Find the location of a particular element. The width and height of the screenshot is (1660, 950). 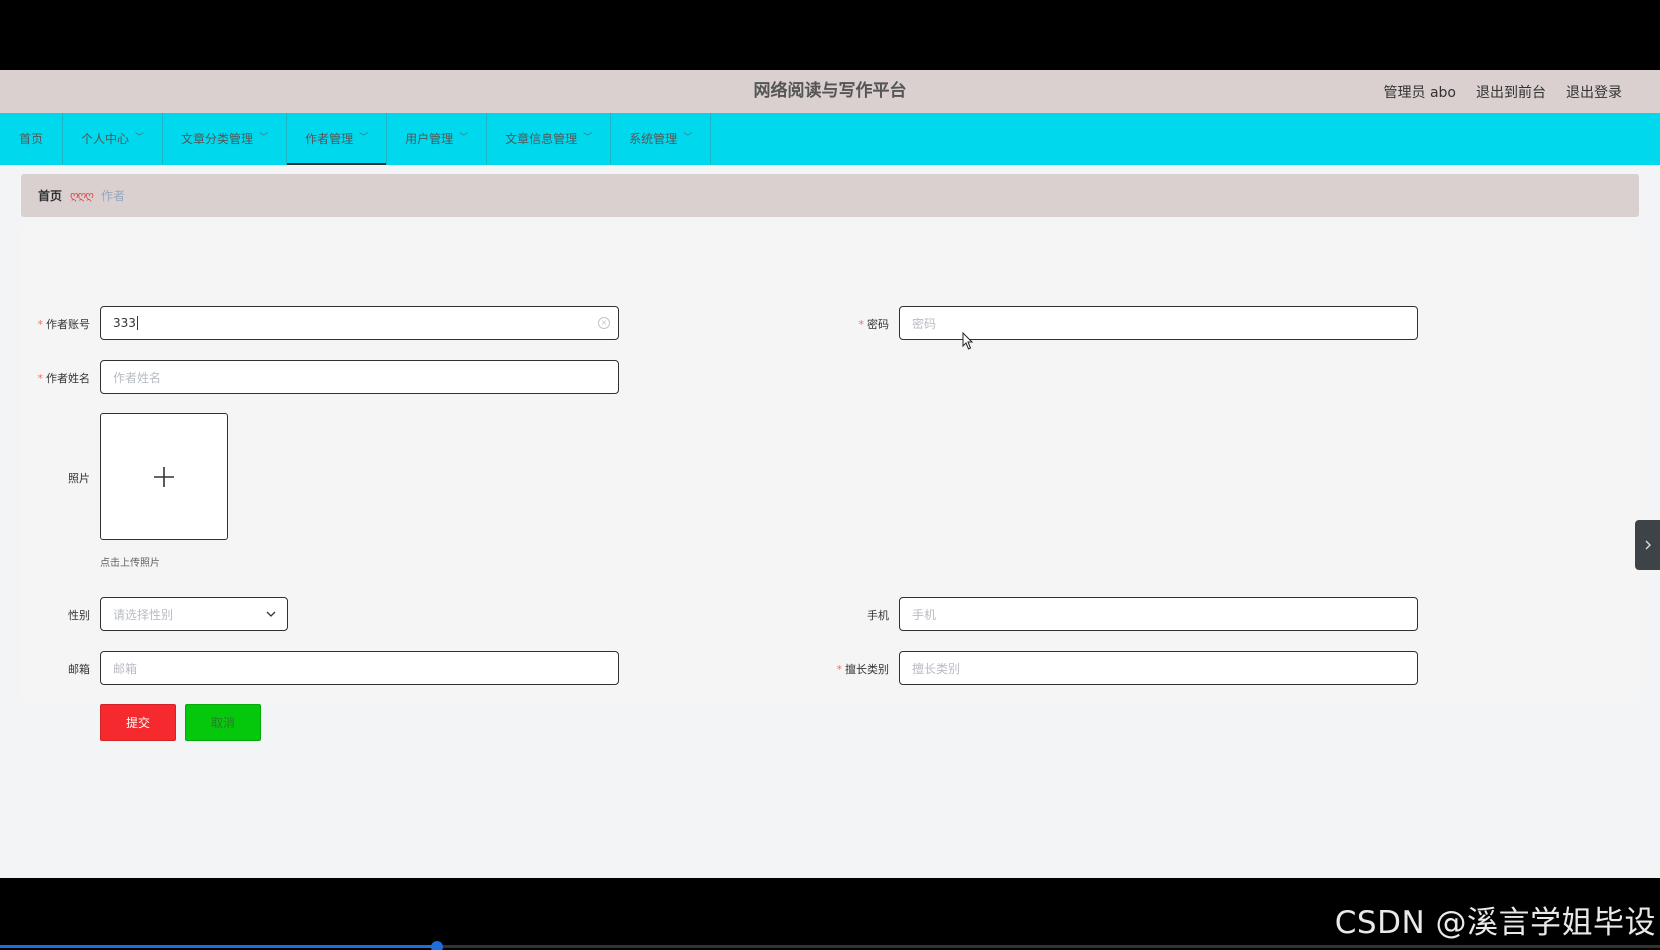

account-input: 333 × is located at coordinates (359, 323).